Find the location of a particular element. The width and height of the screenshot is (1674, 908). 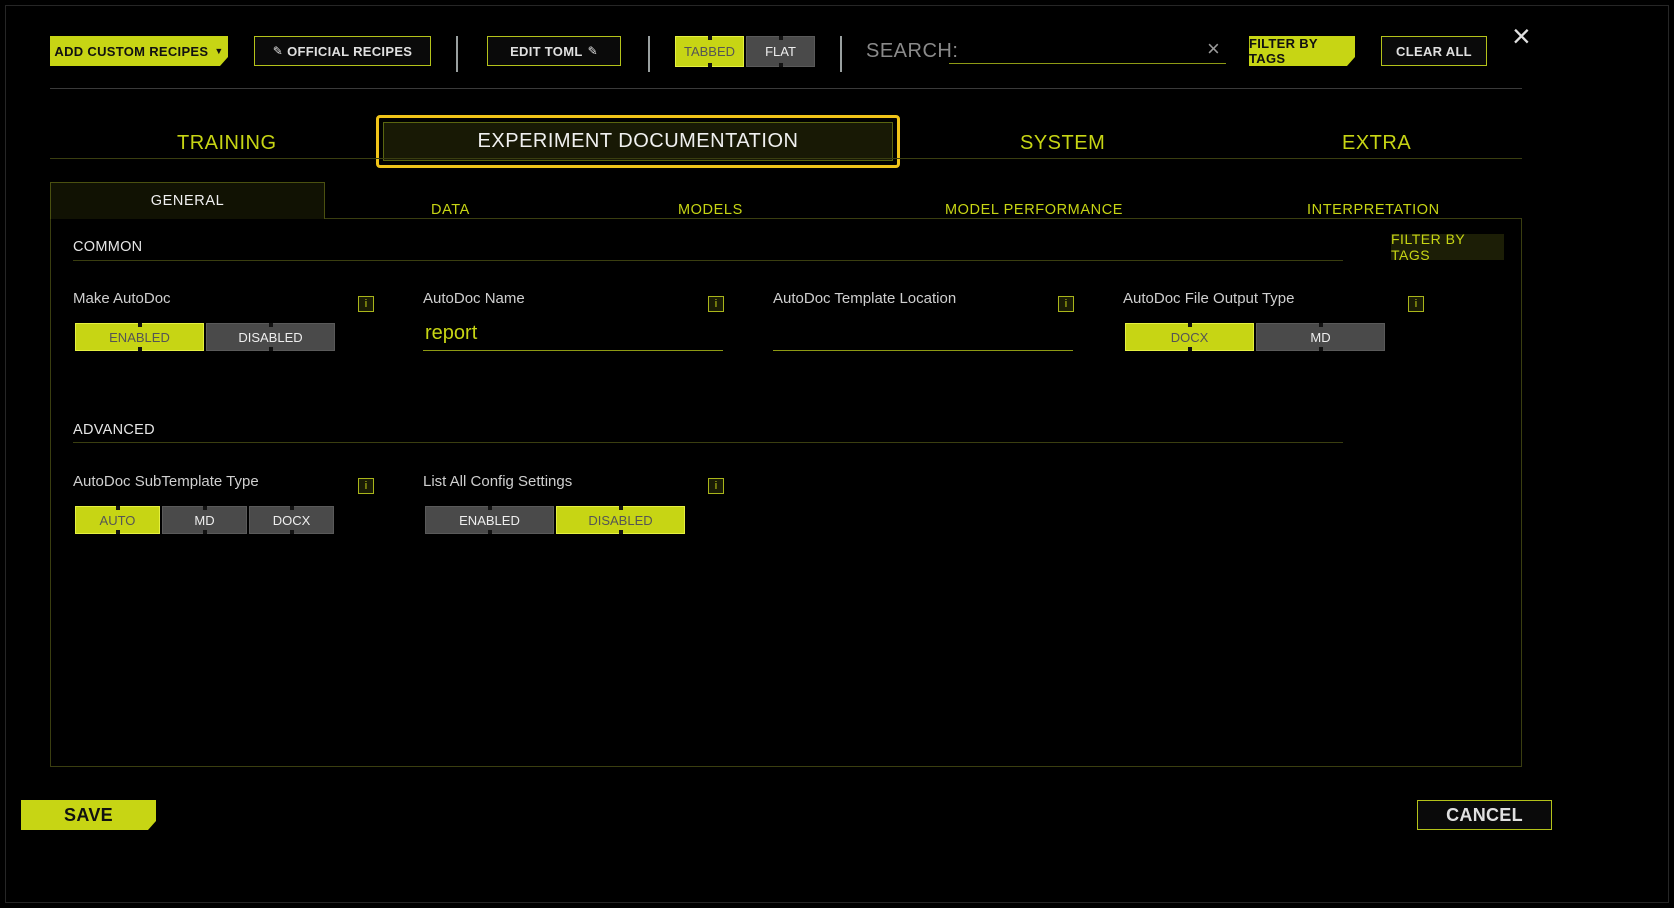

subtemplate-md: MD is located at coordinates (204, 520).